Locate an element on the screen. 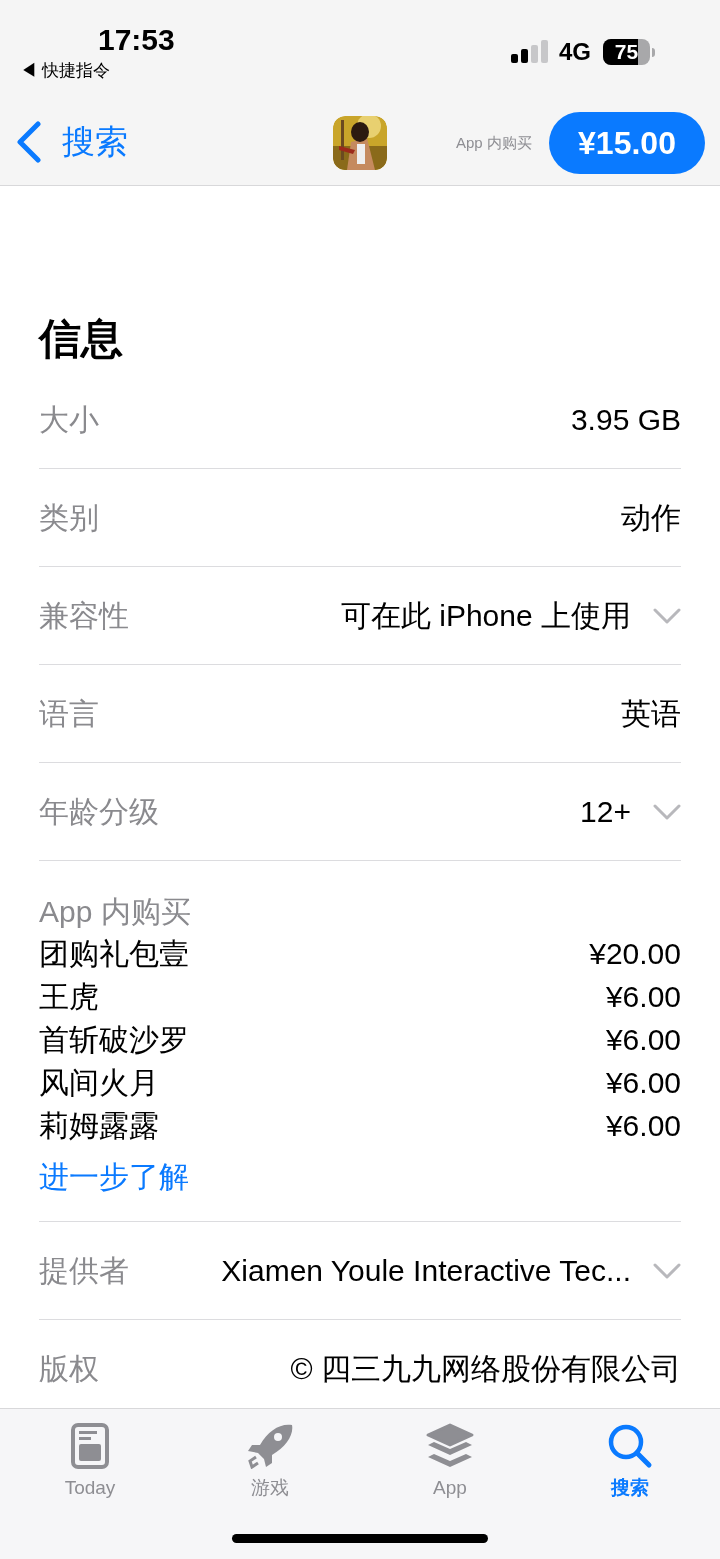 This screenshot has height=1559, width=720. info-value: 3.95 GB is located at coordinates (625, 419).